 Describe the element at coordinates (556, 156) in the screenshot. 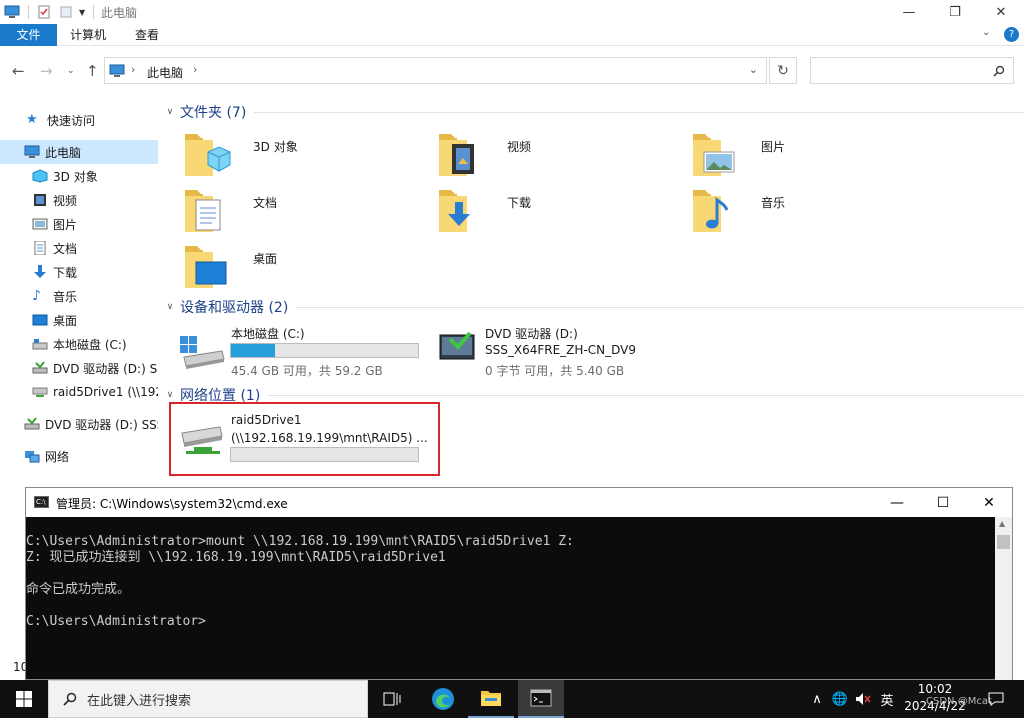

I see `folder-videos: 视频` at that location.